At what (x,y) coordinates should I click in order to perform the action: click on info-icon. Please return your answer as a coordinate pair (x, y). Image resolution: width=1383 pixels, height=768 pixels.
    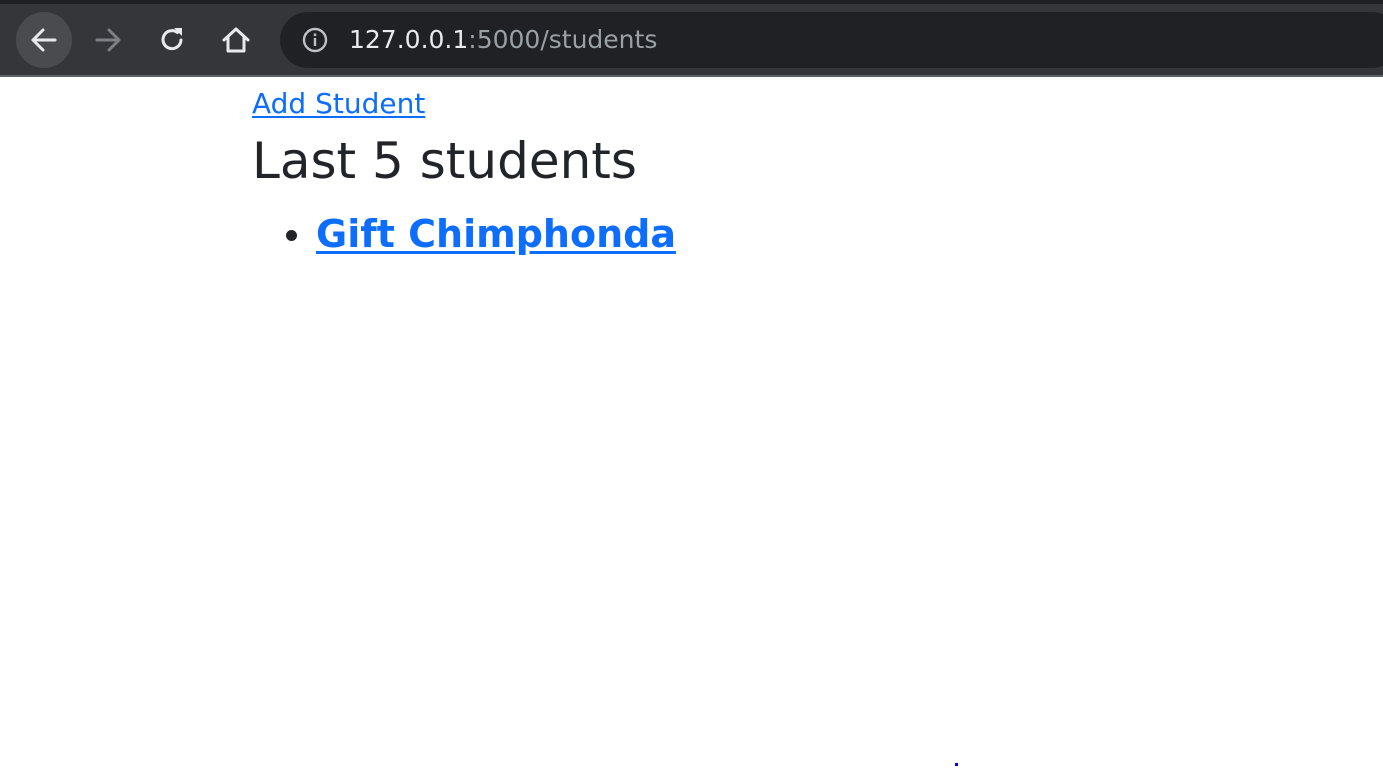
    Looking at the image, I should click on (315, 40).